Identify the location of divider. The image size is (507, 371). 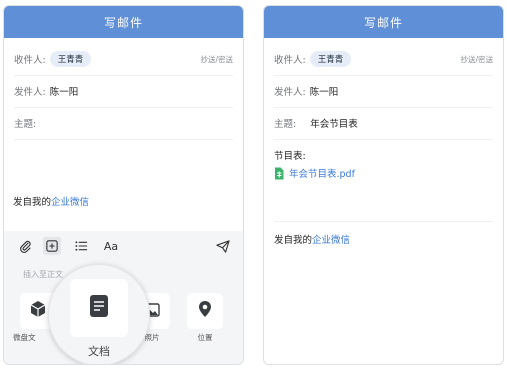
(383, 221).